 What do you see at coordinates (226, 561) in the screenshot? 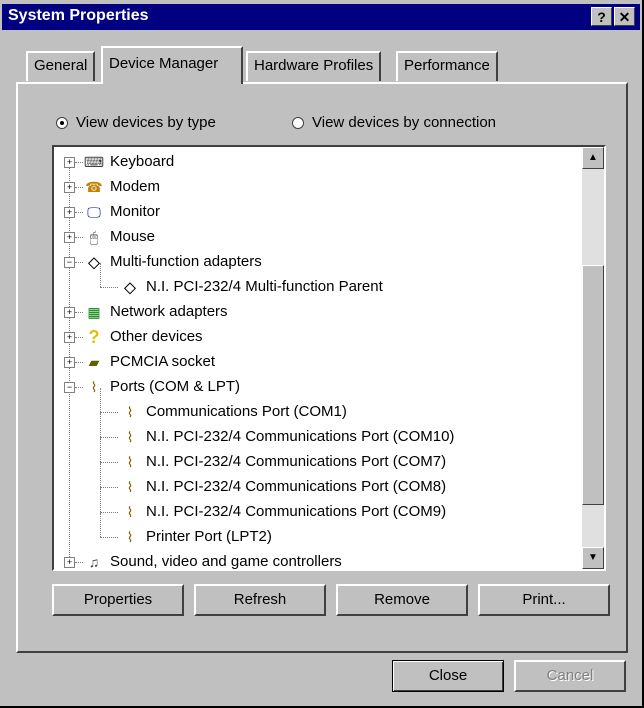
I see `tree-item-label: Sound, video and game controllers` at bounding box center [226, 561].